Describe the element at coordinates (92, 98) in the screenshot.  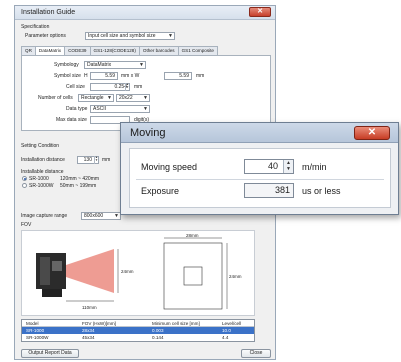
I see `cells-shape-value: Rectangle` at that location.